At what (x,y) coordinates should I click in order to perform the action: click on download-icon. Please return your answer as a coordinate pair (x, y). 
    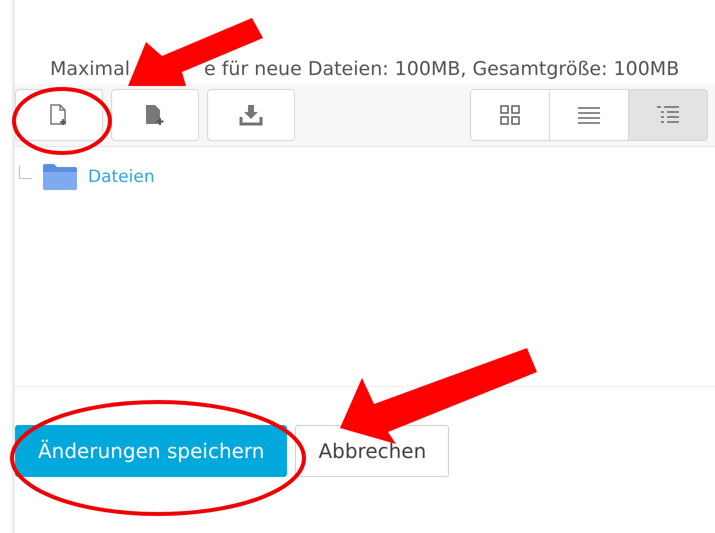
    Looking at the image, I should click on (251, 115).